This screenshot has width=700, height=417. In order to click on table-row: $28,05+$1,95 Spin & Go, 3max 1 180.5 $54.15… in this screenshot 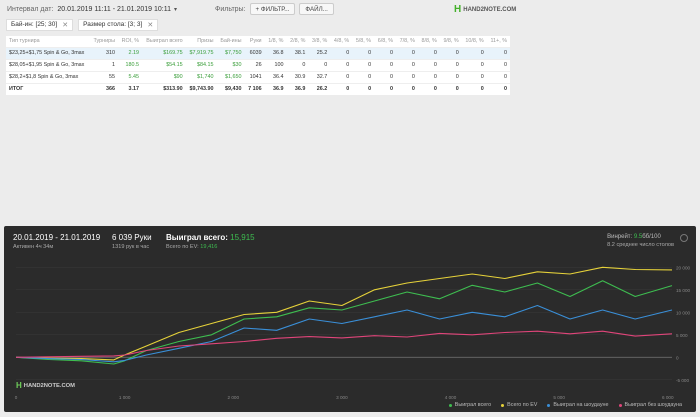, I will do `click(258, 64)`.